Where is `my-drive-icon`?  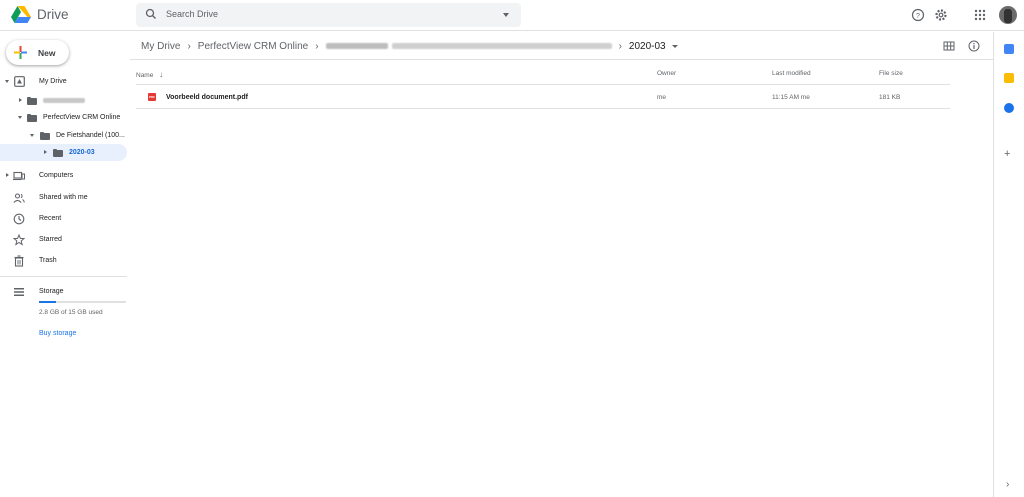 my-drive-icon is located at coordinates (19, 81).